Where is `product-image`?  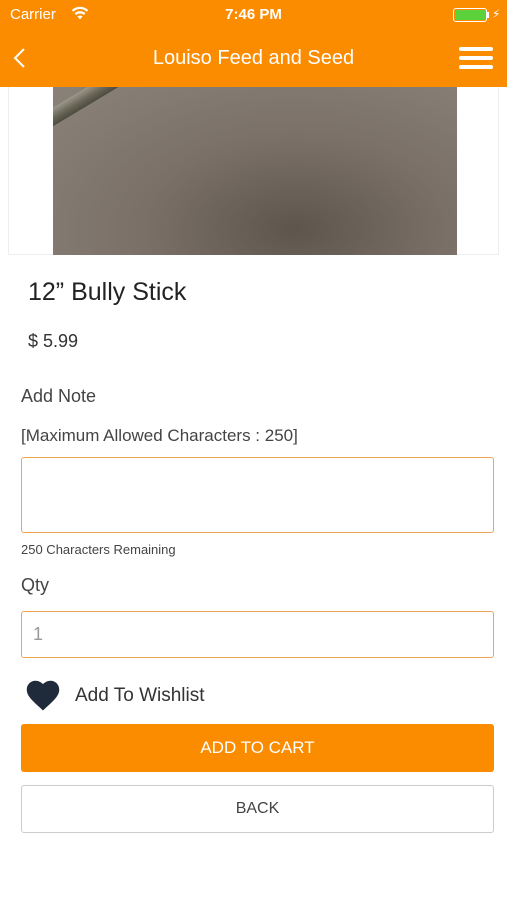
product-image is located at coordinates (255, 171).